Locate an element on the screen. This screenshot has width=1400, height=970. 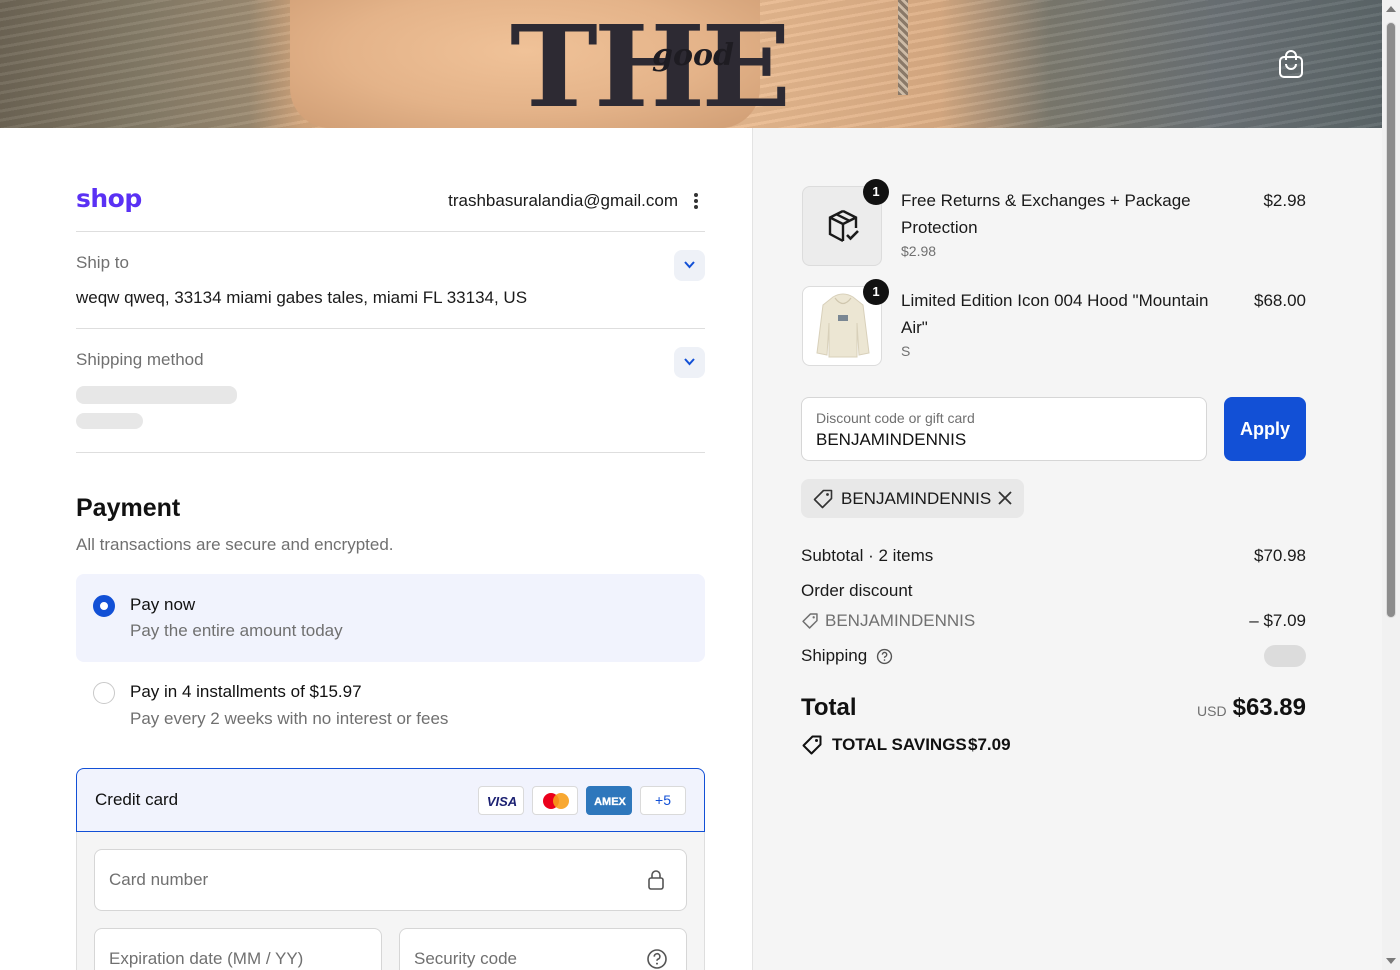
visa-icon: VISA is located at coordinates (501, 800).